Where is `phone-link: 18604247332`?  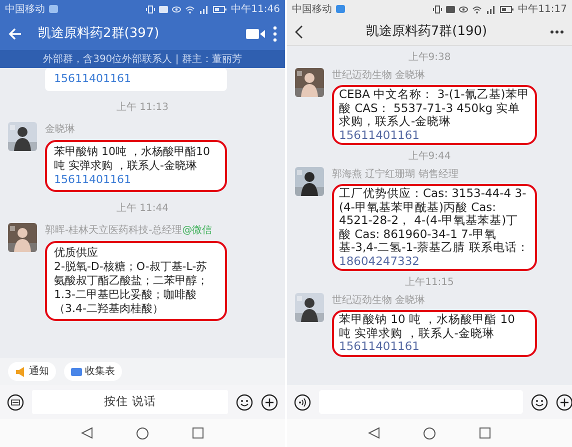 phone-link: 18604247332 is located at coordinates (434, 261).